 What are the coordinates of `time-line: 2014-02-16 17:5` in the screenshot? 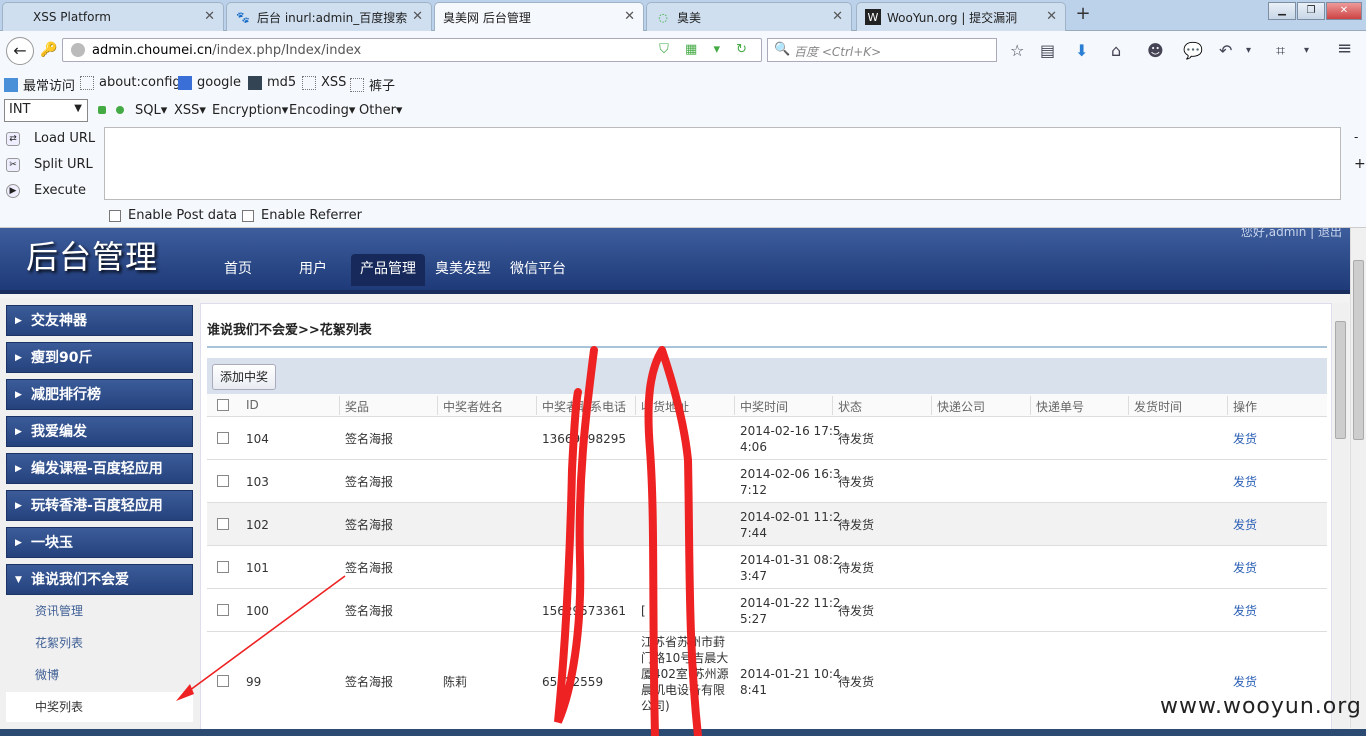 It's located at (790, 431).